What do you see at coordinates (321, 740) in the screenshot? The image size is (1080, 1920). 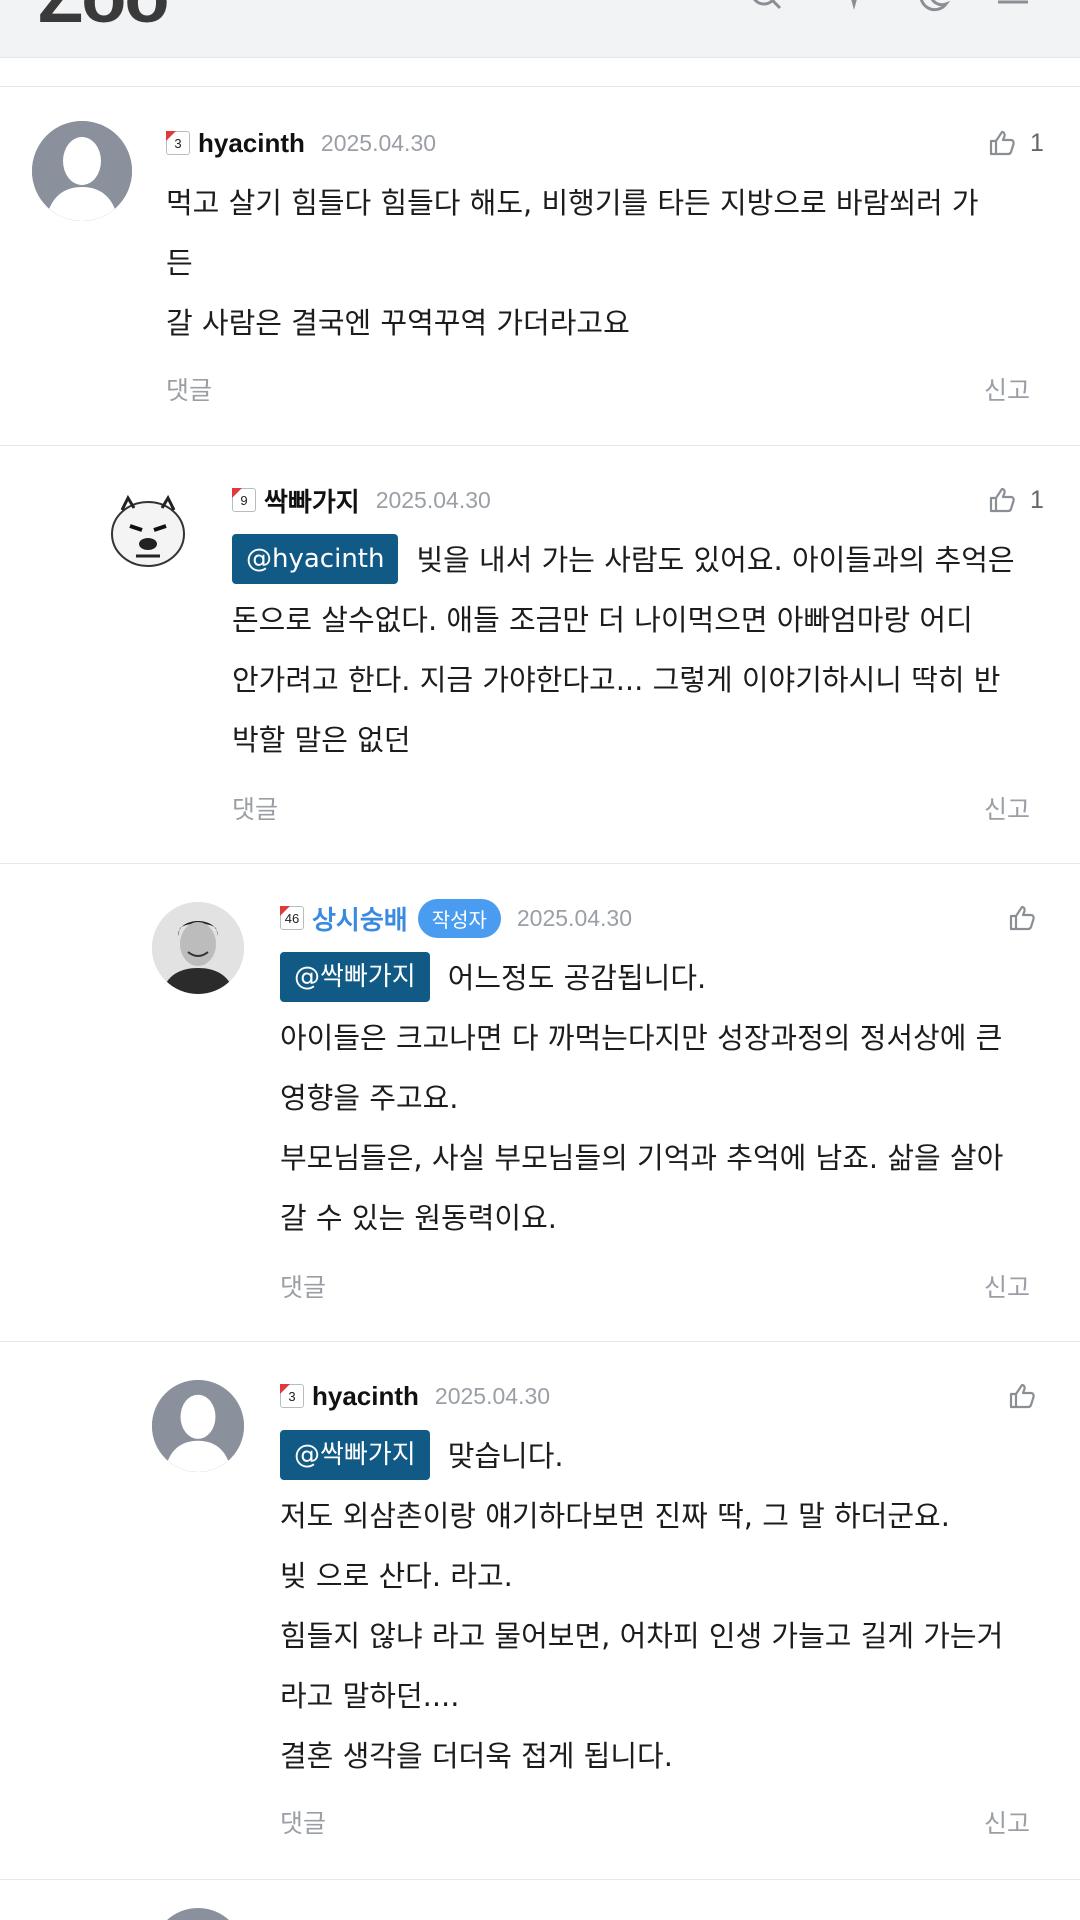 I see `comment-line: 박할 말은 없던` at bounding box center [321, 740].